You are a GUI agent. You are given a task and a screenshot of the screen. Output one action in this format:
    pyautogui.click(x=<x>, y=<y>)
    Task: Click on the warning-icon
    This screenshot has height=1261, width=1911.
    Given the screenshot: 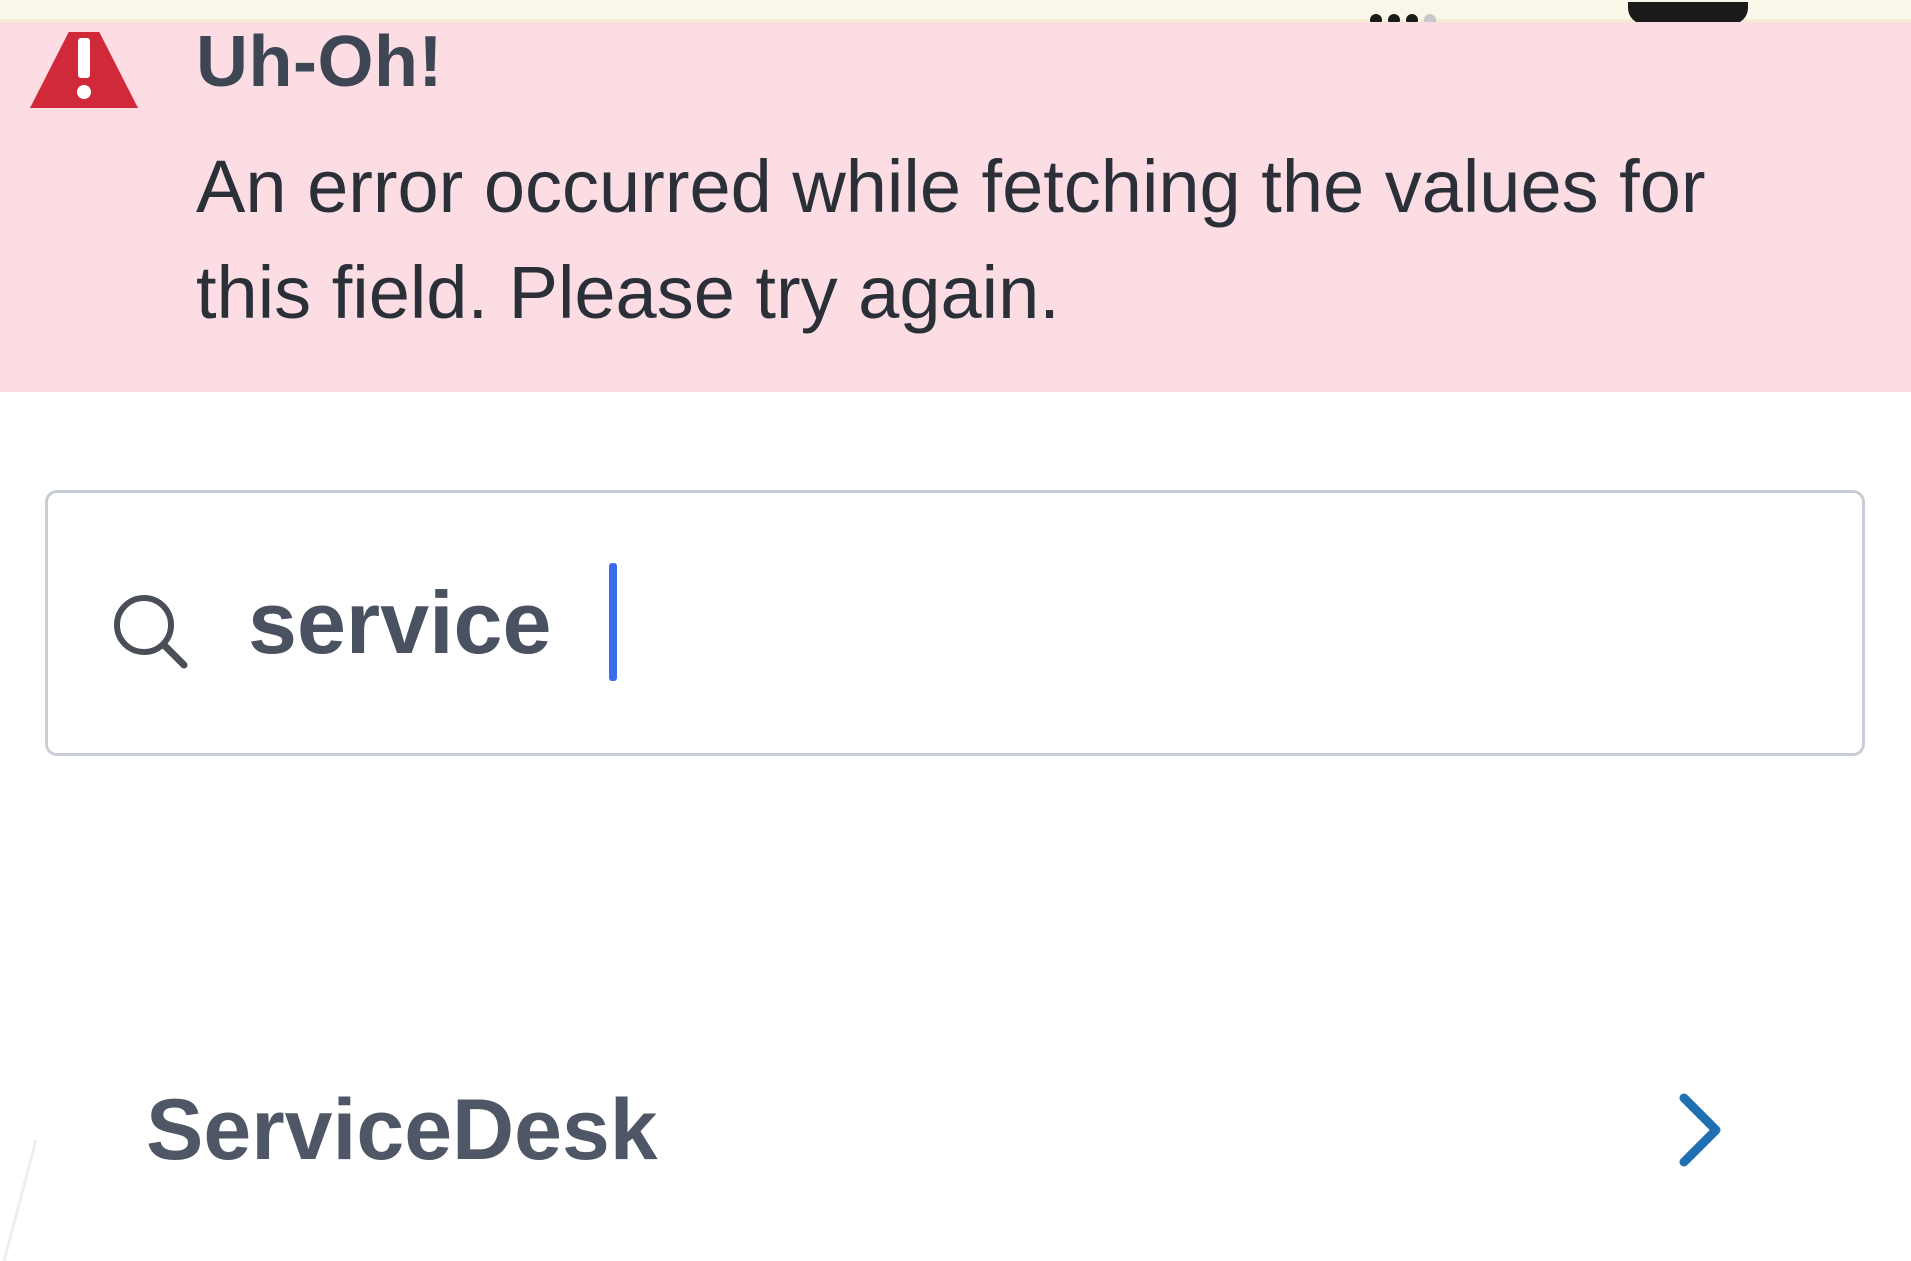 What is the action you would take?
    pyautogui.click(x=84, y=70)
    